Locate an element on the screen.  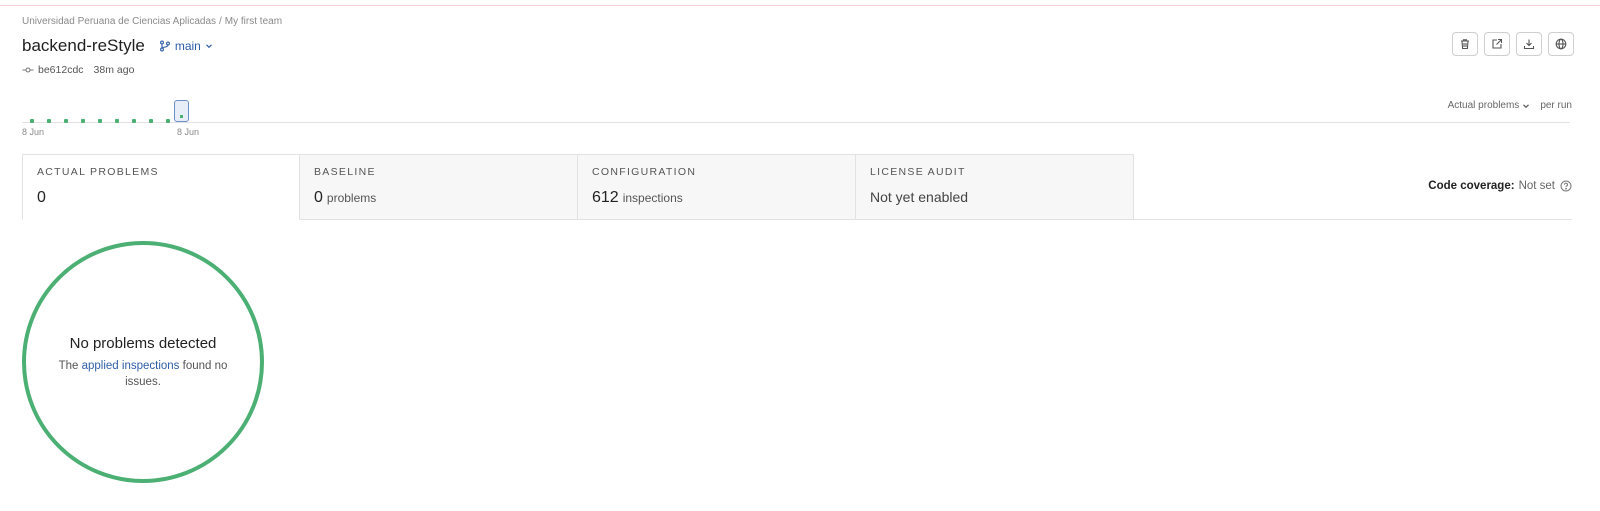
tab-value-number: 612 is located at coordinates (605, 197).